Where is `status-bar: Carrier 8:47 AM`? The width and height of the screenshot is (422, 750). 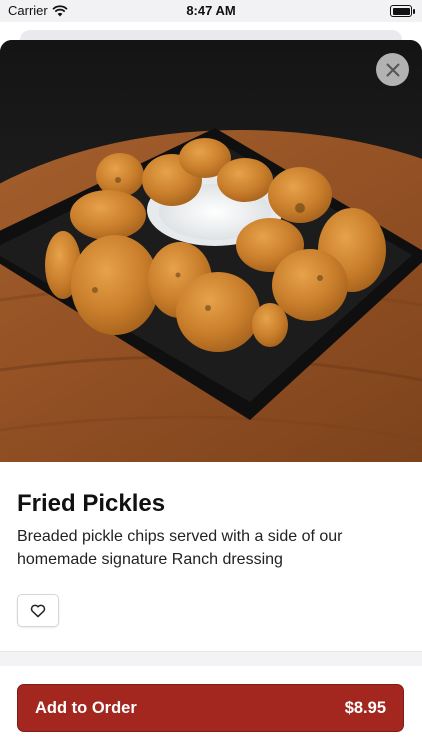
status-bar: Carrier 8:47 AM is located at coordinates (211, 11).